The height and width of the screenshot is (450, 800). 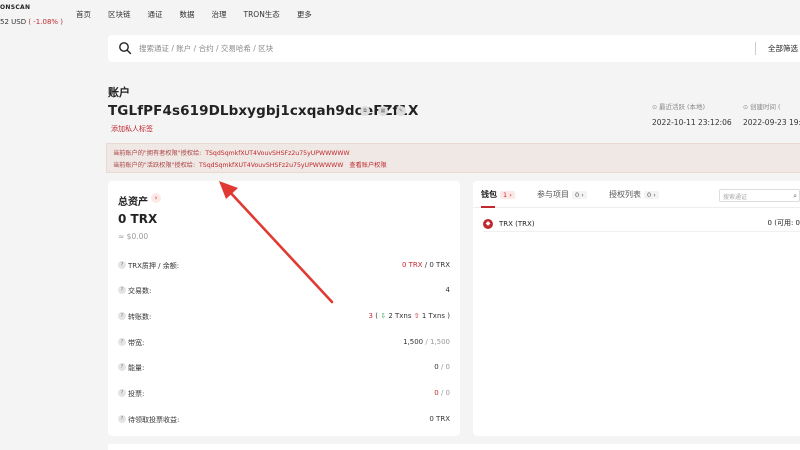 What do you see at coordinates (15, 7) in the screenshot?
I see `brand-logo: ONSCAN` at bounding box center [15, 7].